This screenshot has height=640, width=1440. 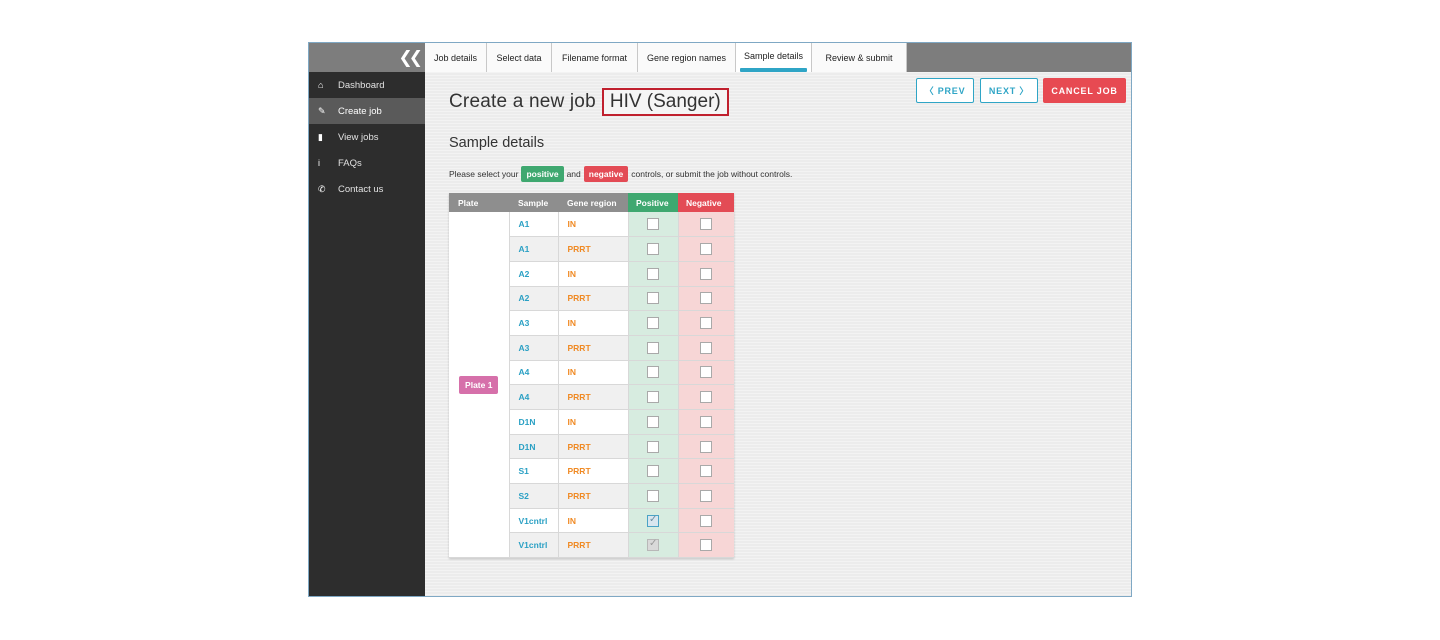 I want to click on prev-button-top: 〈 PREV, so click(x=945, y=90).